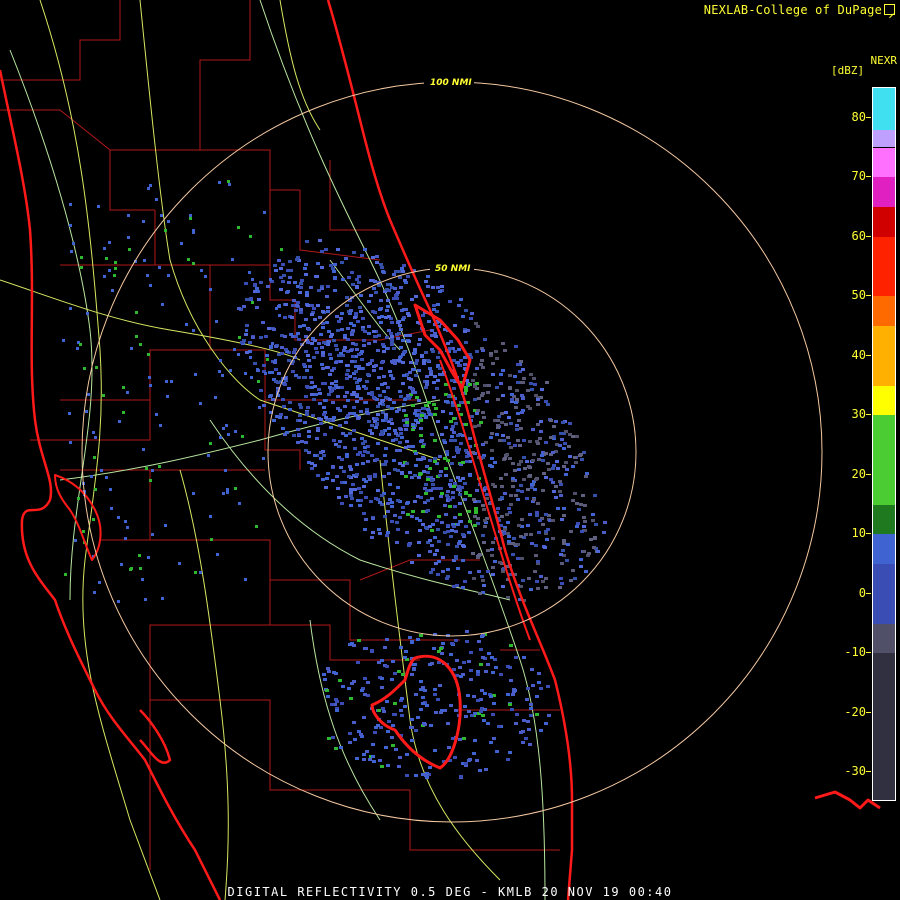 This screenshot has height=900, width=900. Describe the element at coordinates (848, 70) in the screenshot. I see `units-label: [dBZ]` at that location.